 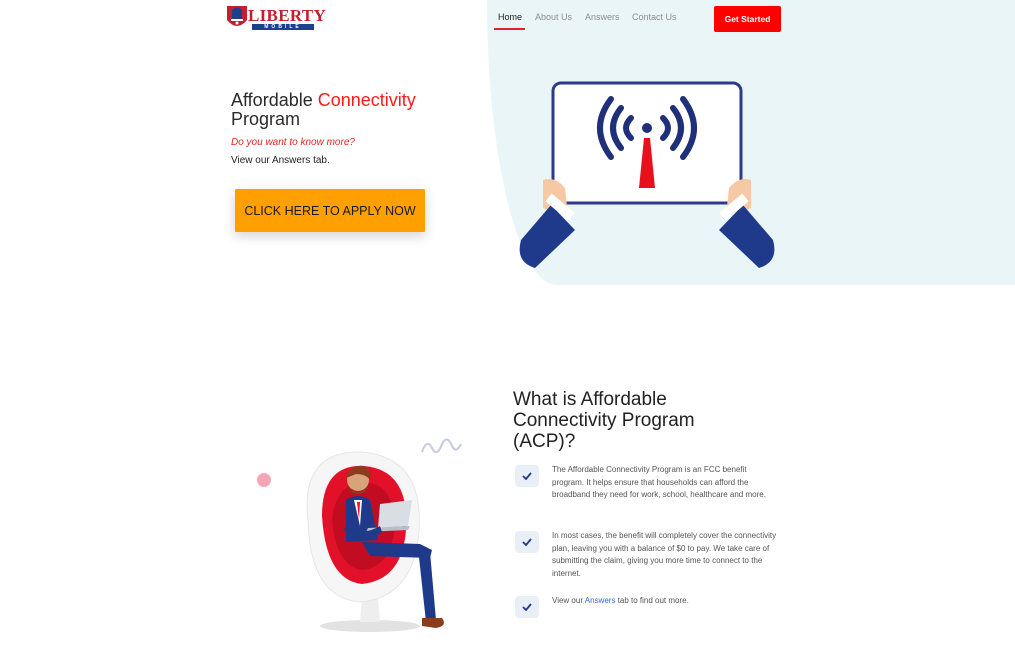 What do you see at coordinates (330, 210) in the screenshot?
I see `apply-now-button: CLICK HERE TO APPLY NOW` at bounding box center [330, 210].